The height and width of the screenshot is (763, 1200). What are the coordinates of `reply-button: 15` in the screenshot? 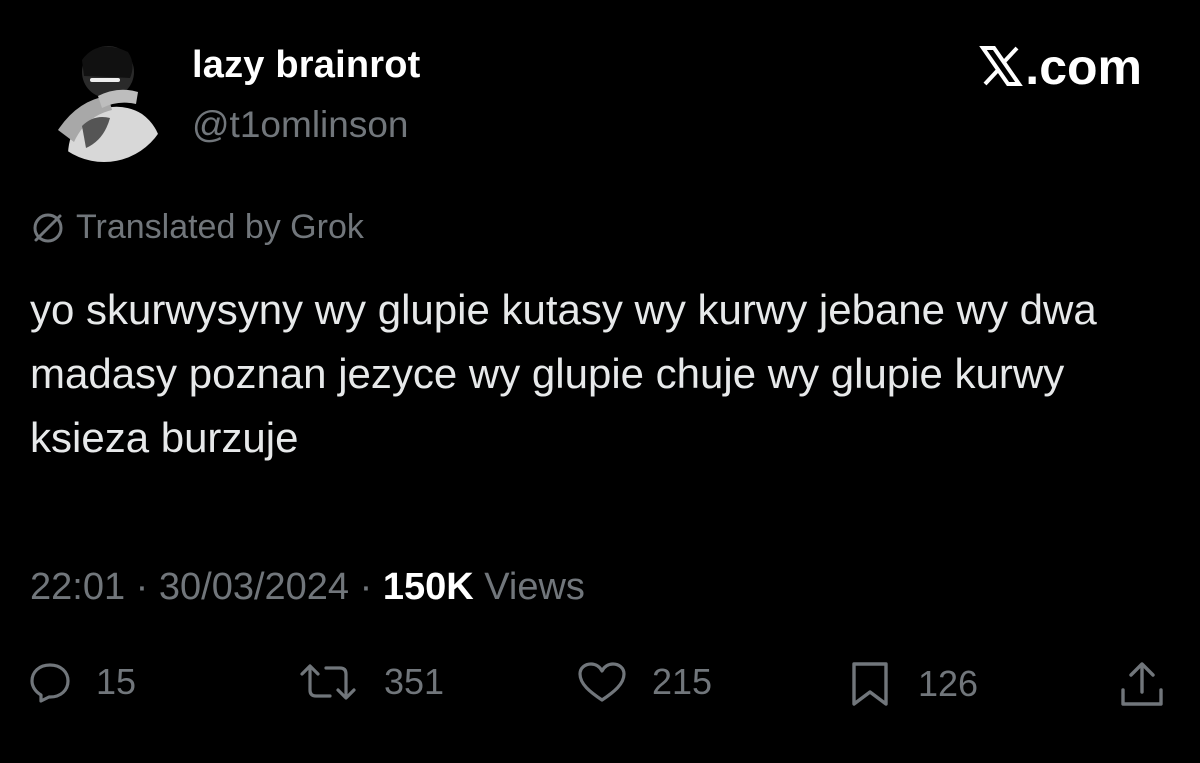 It's located at (82, 682).